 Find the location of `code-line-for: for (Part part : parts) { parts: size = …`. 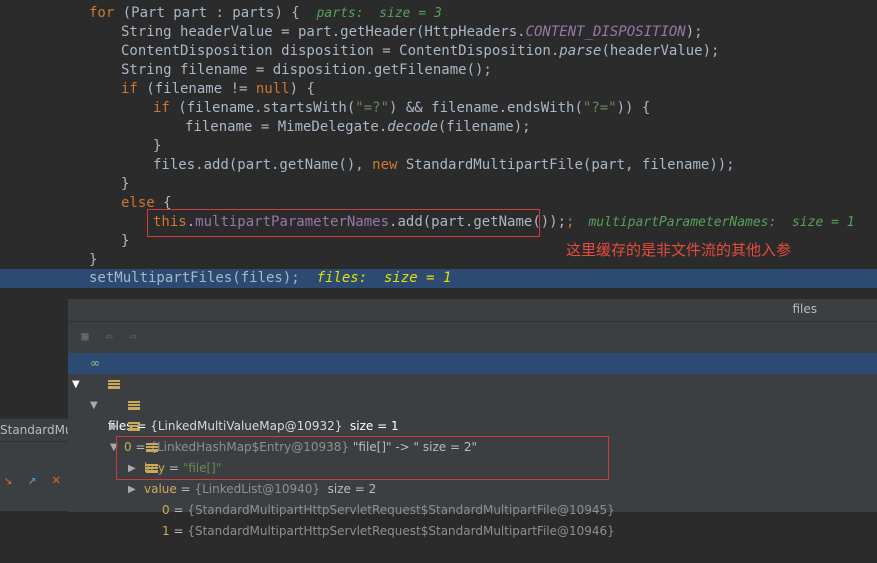

code-line-for: for (Part part : parts) { parts: size = … is located at coordinates (265, 13).